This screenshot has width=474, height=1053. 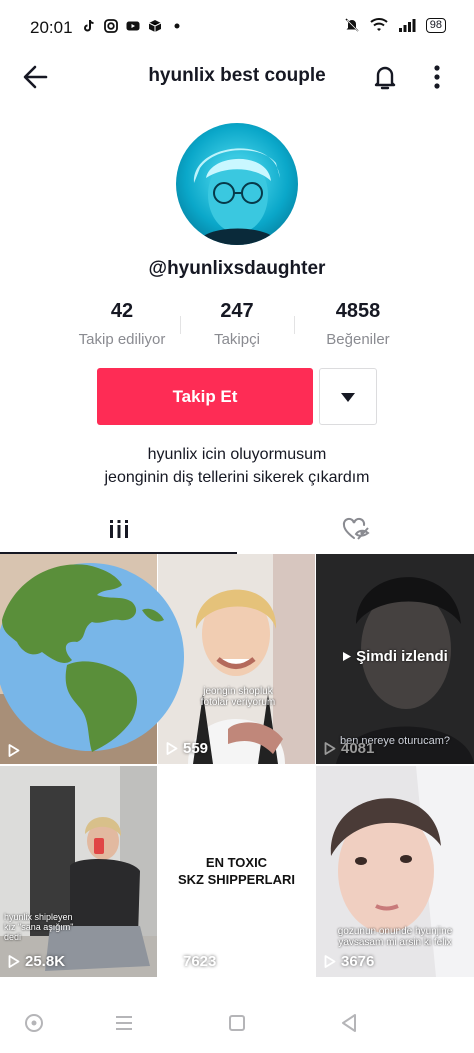 I want to click on page-title: hyunlix best couple, so click(x=237, y=75).